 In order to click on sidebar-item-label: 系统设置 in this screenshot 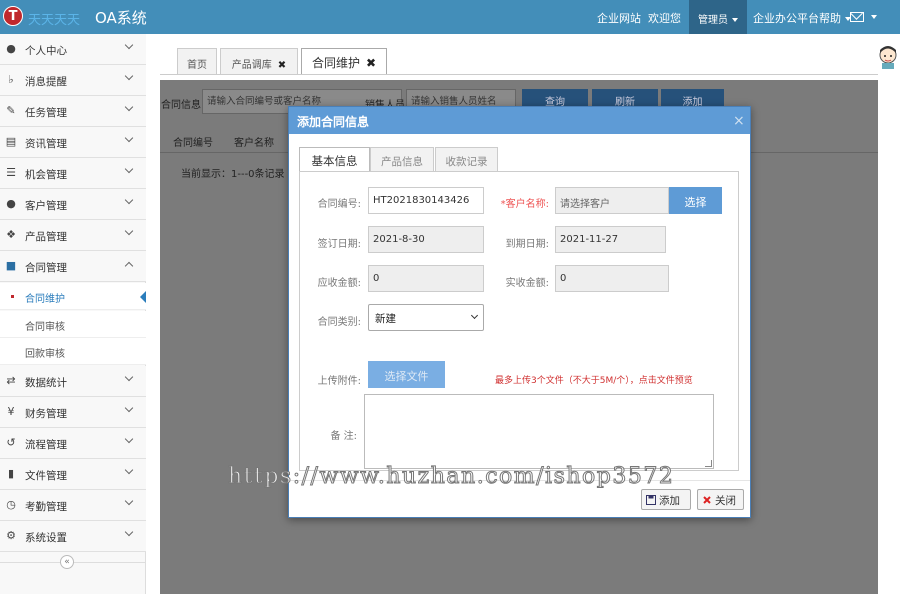, I will do `click(46, 538)`.